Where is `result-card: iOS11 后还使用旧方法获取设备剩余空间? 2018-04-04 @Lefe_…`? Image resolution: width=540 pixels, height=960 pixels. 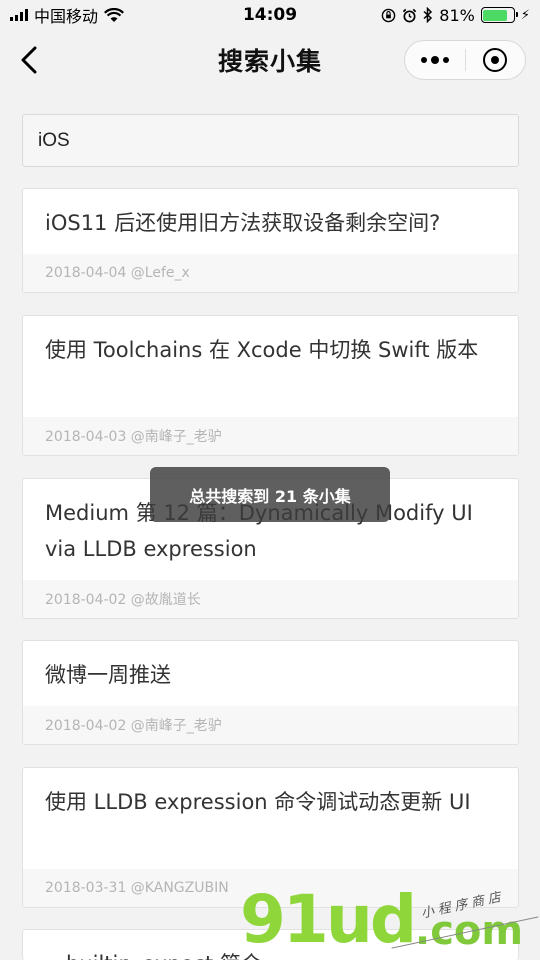 result-card: iOS11 后还使用旧方法获取设备剩余空间? 2018-04-04 @Lefe_… is located at coordinates (270, 240).